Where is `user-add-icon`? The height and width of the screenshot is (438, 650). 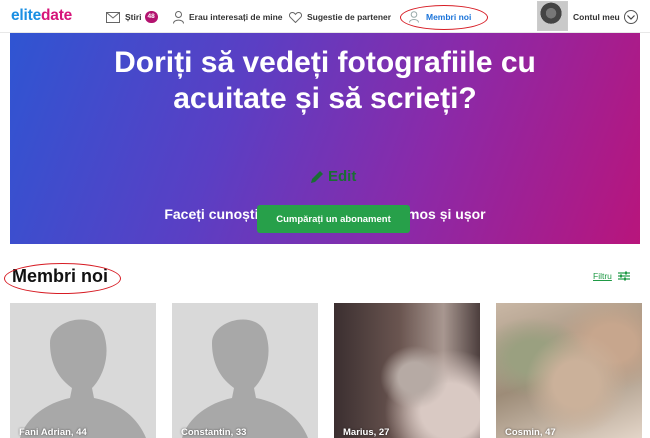
user-add-icon is located at coordinates (414, 17).